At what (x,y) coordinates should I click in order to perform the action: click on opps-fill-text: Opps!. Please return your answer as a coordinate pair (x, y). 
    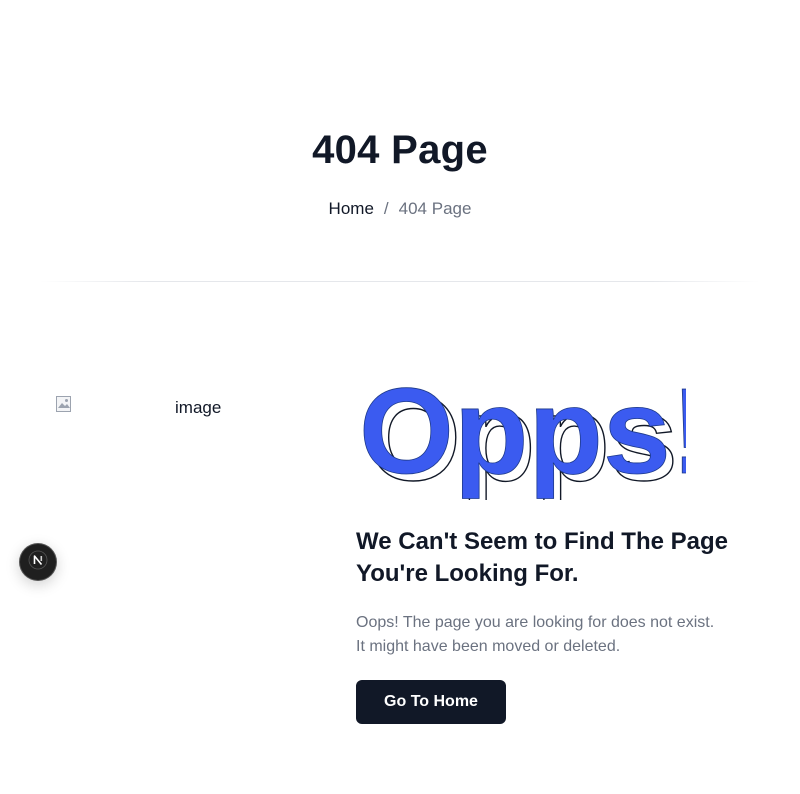
    Looking at the image, I should click on (522, 435).